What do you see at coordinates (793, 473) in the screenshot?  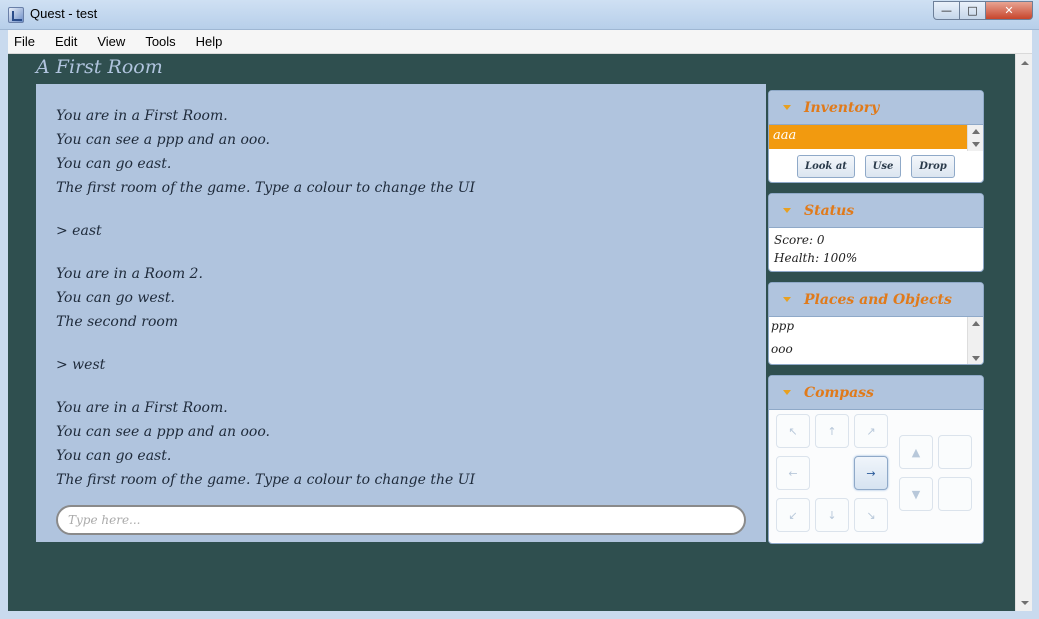 I see `compass-west-button: ←` at bounding box center [793, 473].